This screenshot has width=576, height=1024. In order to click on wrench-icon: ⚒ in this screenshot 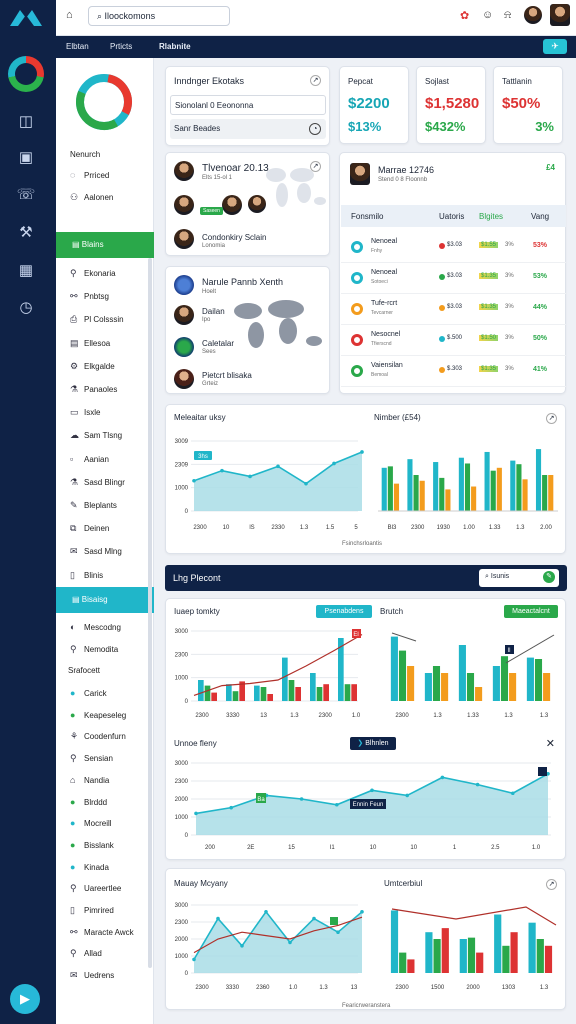, I will do `click(26, 233)`.